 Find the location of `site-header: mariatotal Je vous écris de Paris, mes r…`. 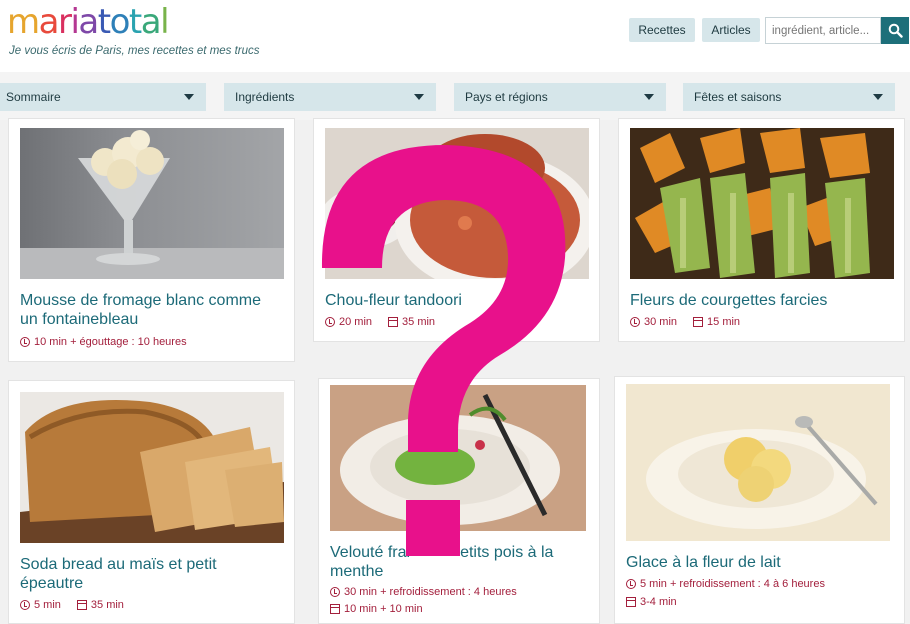

site-header: mariatotal Je vous écris de Paris, mes r… is located at coordinates (455, 36).